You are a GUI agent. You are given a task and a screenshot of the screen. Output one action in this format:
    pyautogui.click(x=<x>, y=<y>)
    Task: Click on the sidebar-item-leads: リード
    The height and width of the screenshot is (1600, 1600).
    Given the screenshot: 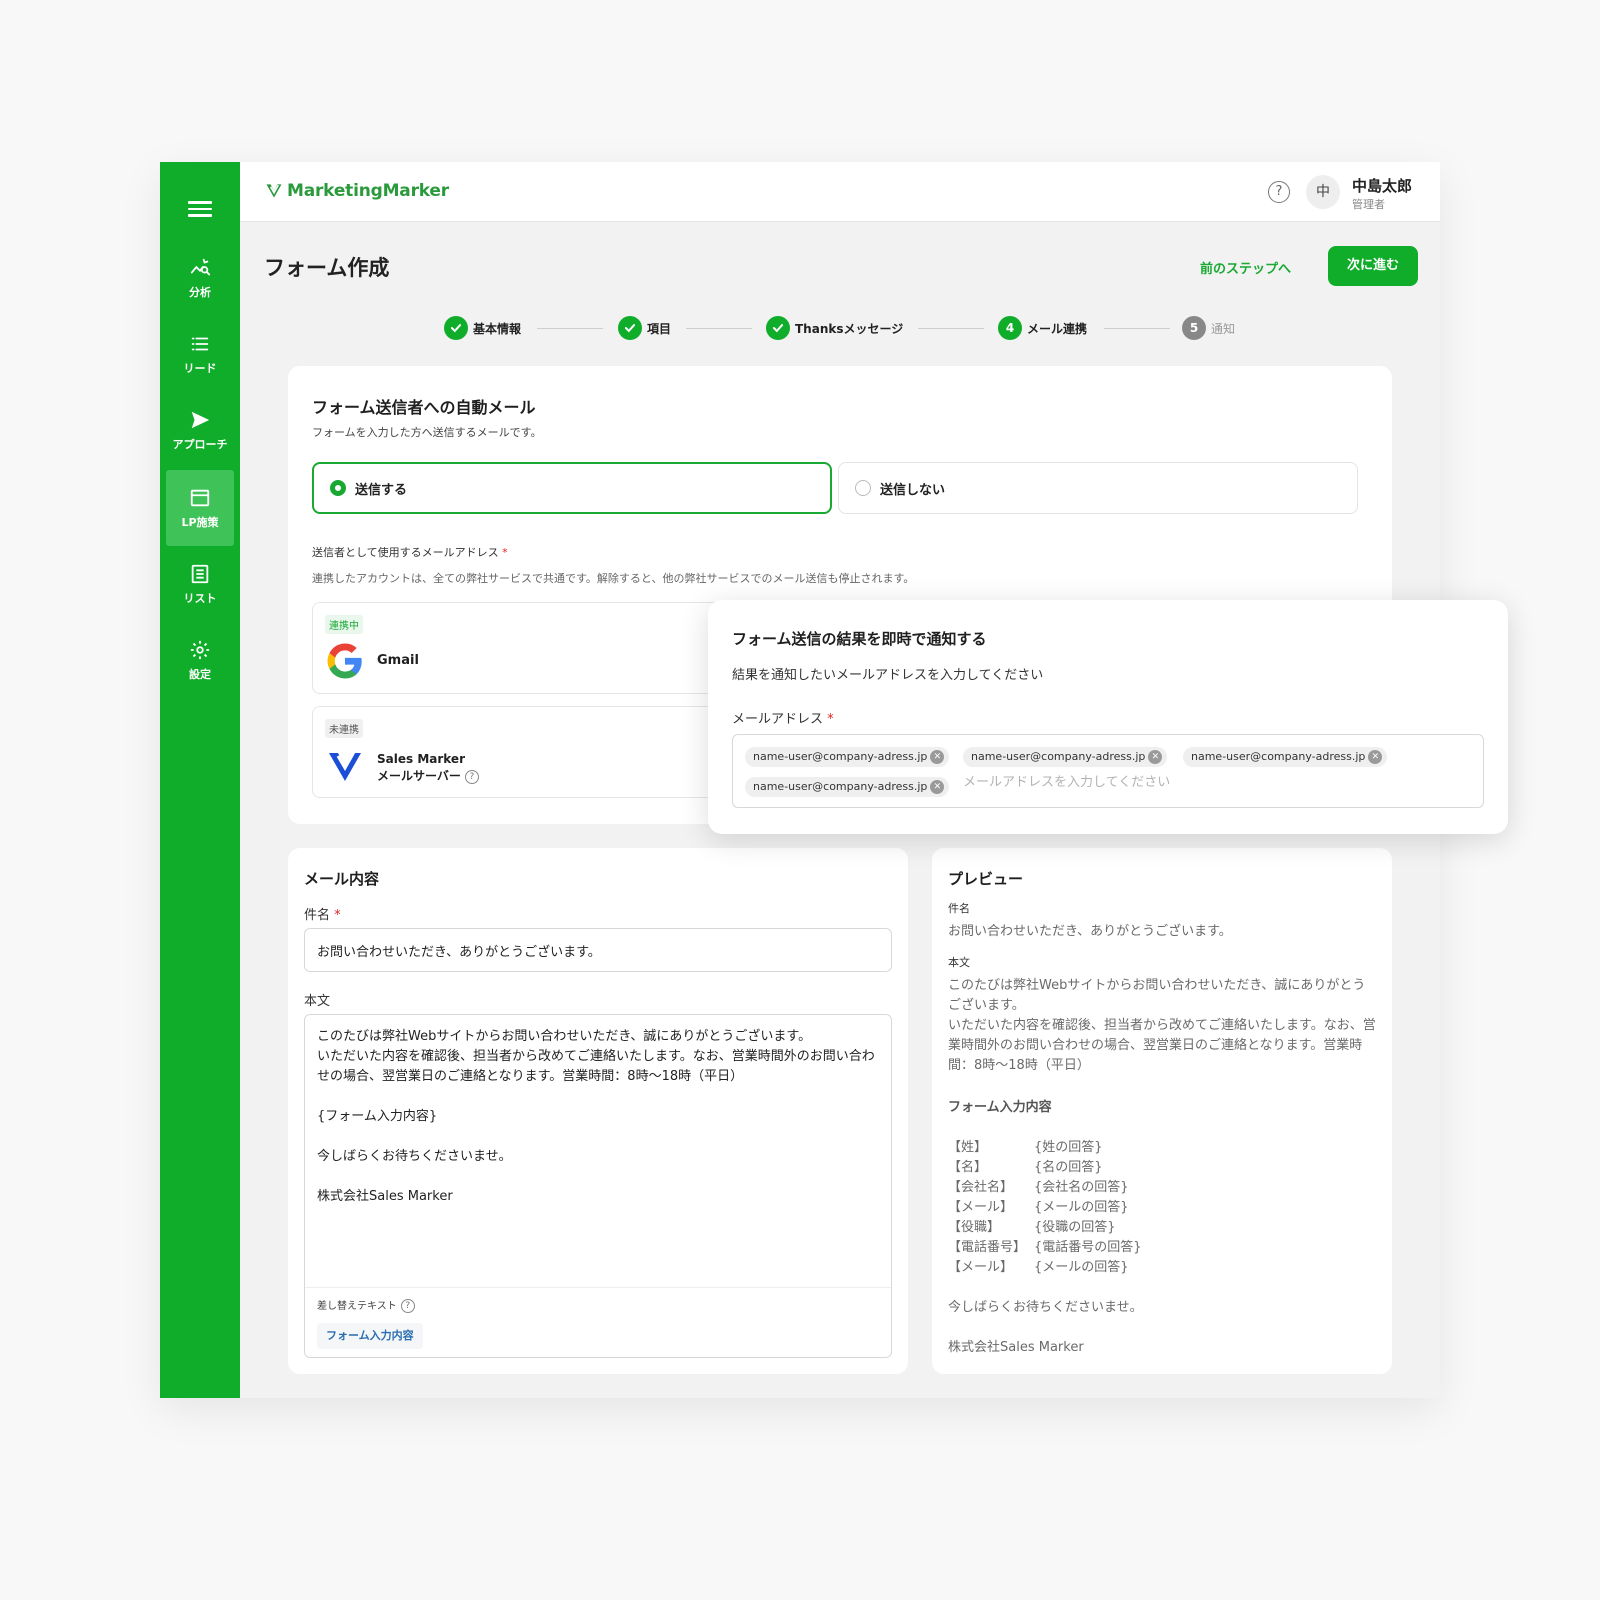 What is the action you would take?
    pyautogui.click(x=200, y=354)
    